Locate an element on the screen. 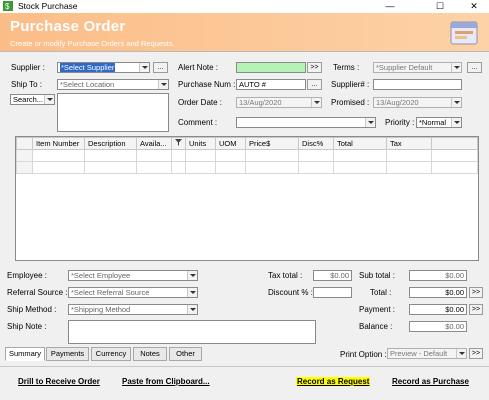  maximize-button: ☐ is located at coordinates (440, 6).